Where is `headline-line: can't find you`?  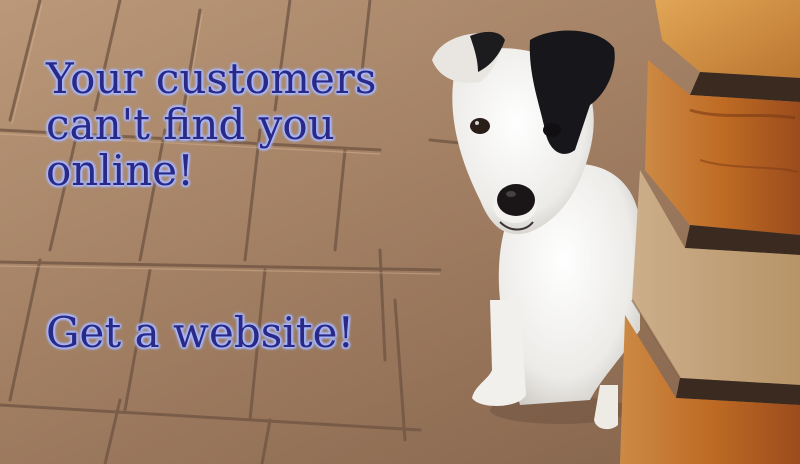 headline-line: can't find you is located at coordinates (190, 124).